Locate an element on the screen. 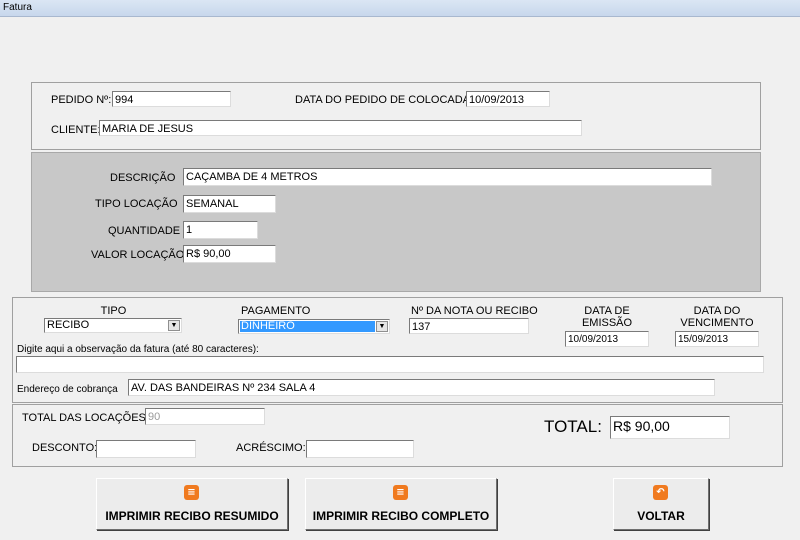 This screenshot has width=800, height=540. nota-field: 137 is located at coordinates (469, 326).